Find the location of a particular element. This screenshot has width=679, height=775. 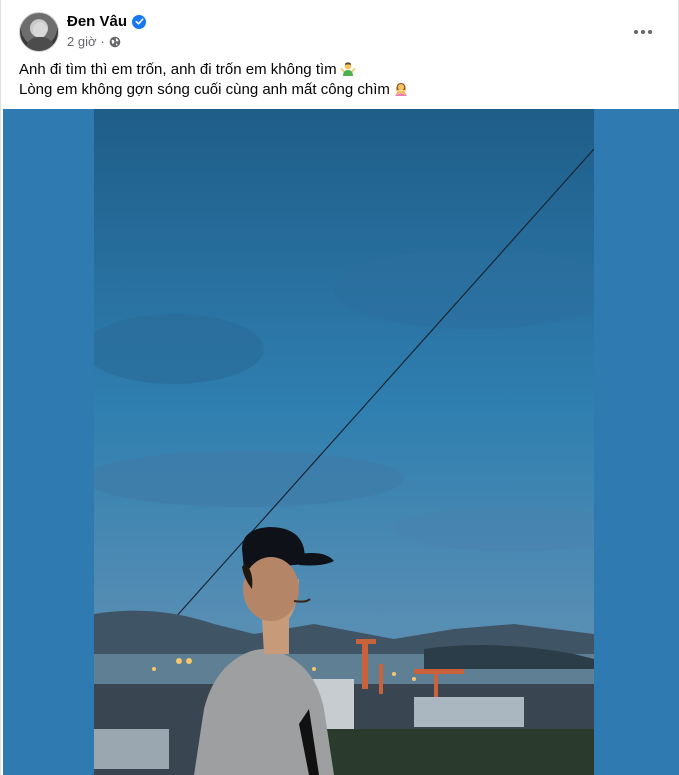

author-name: Đen Vâu is located at coordinates (97, 21).